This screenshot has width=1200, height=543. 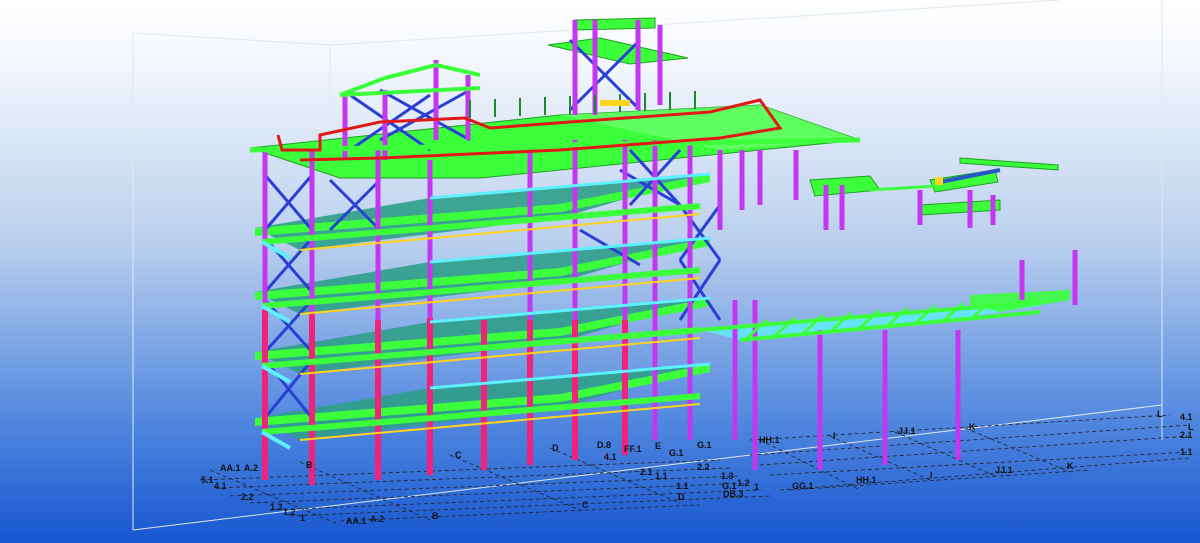 I want to click on grid-label-g1-bottom: G.1, so click(x=729, y=486).